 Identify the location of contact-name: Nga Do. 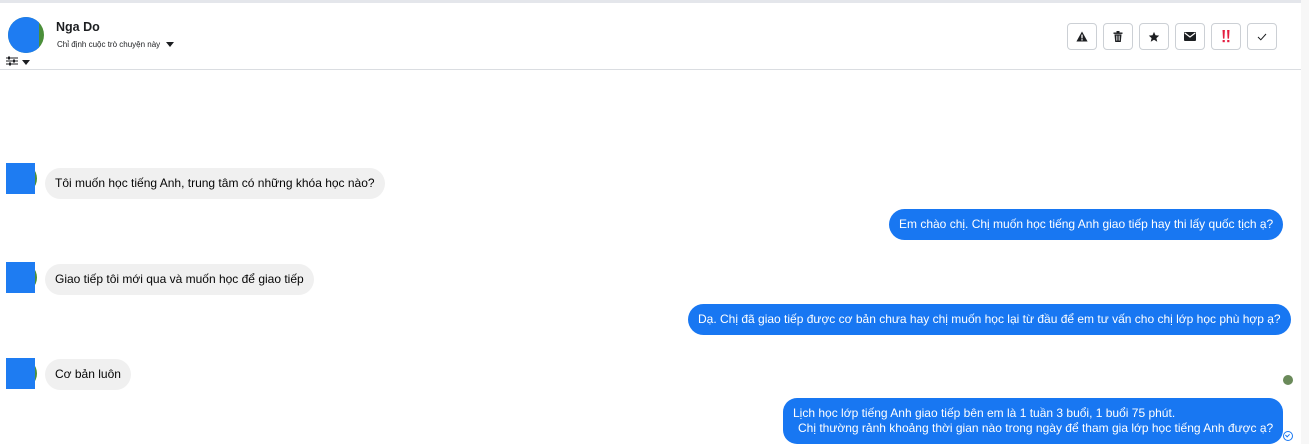
(78, 27).